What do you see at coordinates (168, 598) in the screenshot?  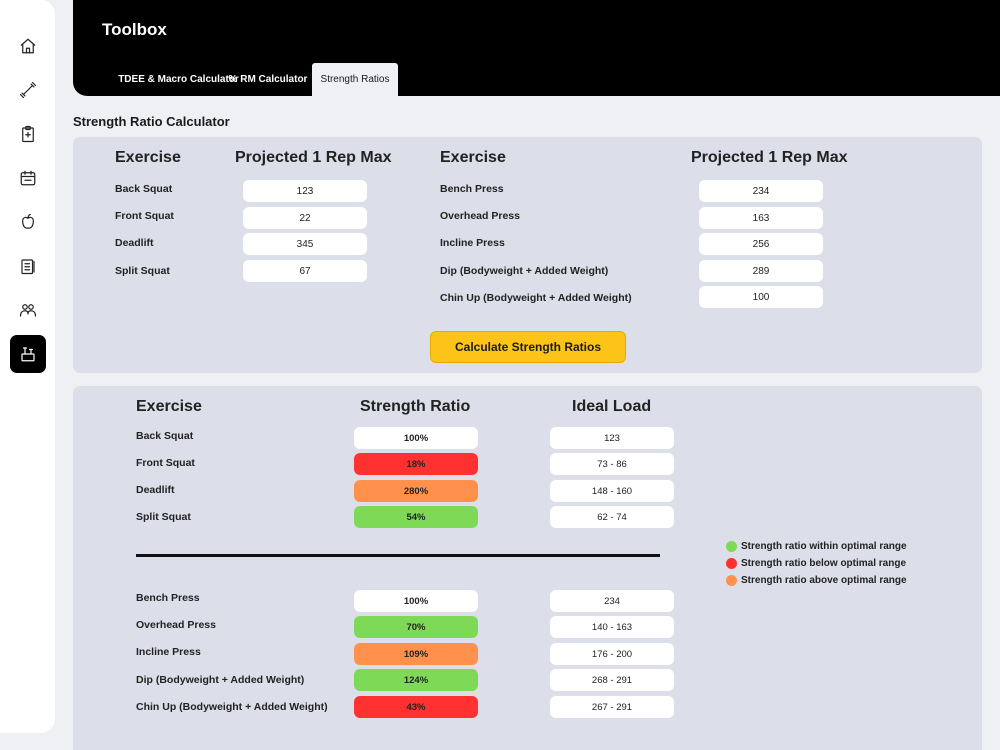 I see `result-label-bench-press: Bench Press` at bounding box center [168, 598].